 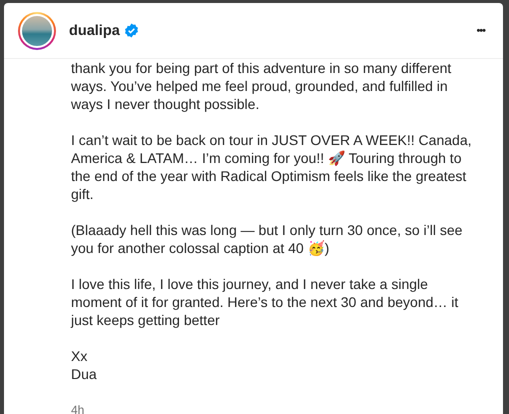 What do you see at coordinates (84, 365) in the screenshot?
I see `caption-paragraph: Xx Dua` at bounding box center [84, 365].